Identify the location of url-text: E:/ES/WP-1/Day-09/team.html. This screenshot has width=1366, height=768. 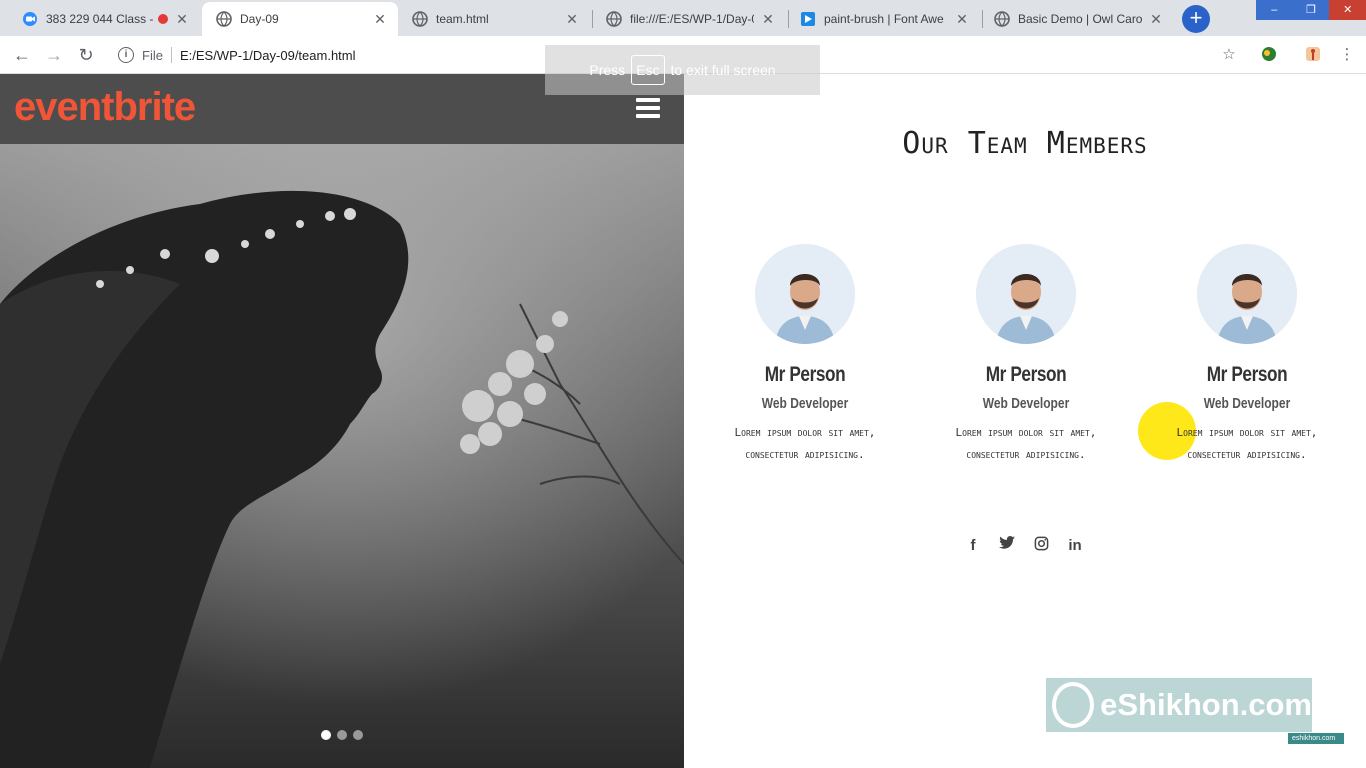
(267, 55).